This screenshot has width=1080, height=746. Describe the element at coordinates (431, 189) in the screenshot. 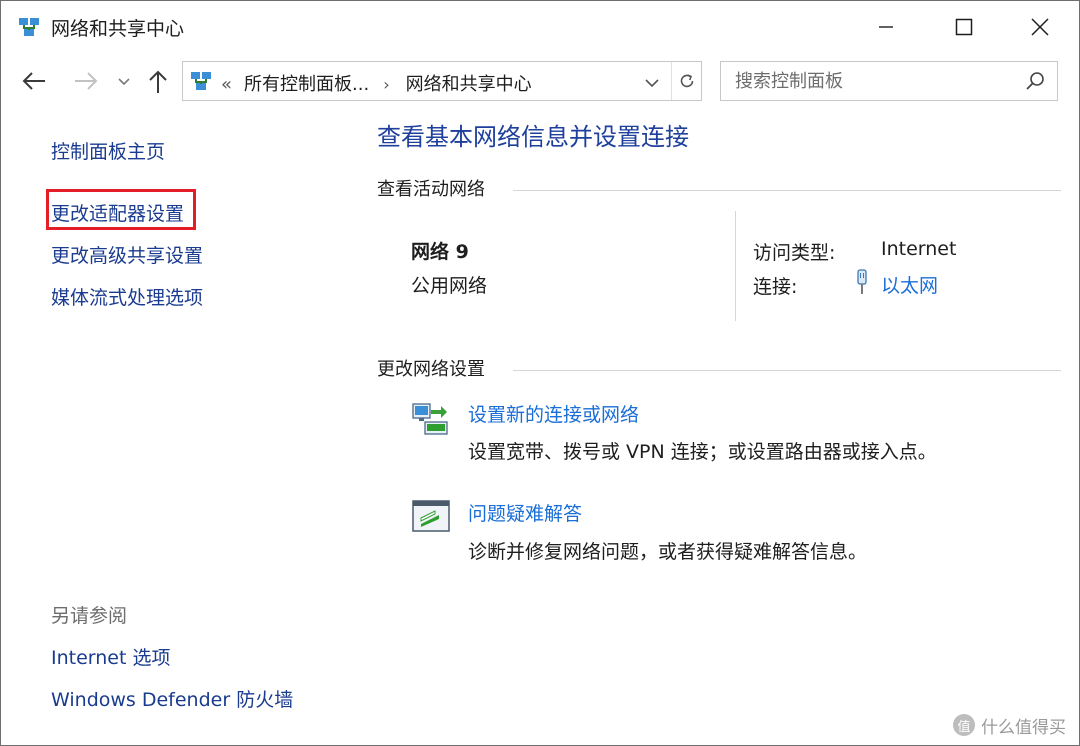

I see `active-networks-heading: 查看活动网络` at that location.